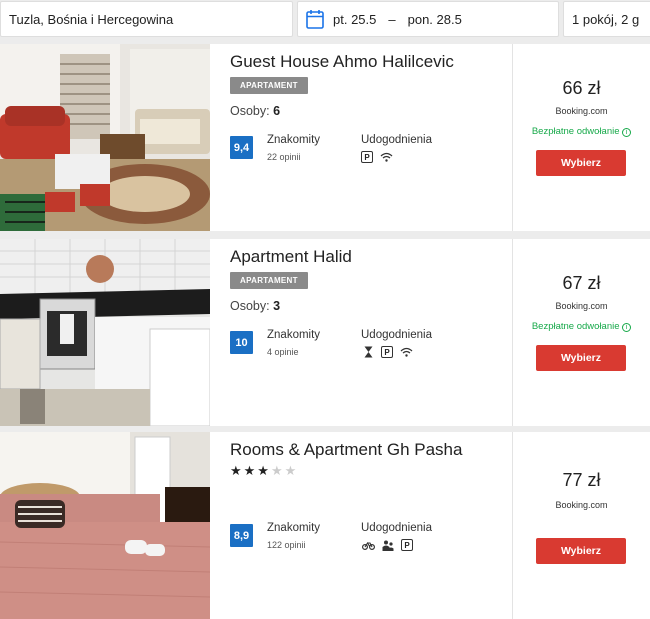 This screenshot has height=619, width=650. I want to click on stars-empty: ★★, so click(284, 470).